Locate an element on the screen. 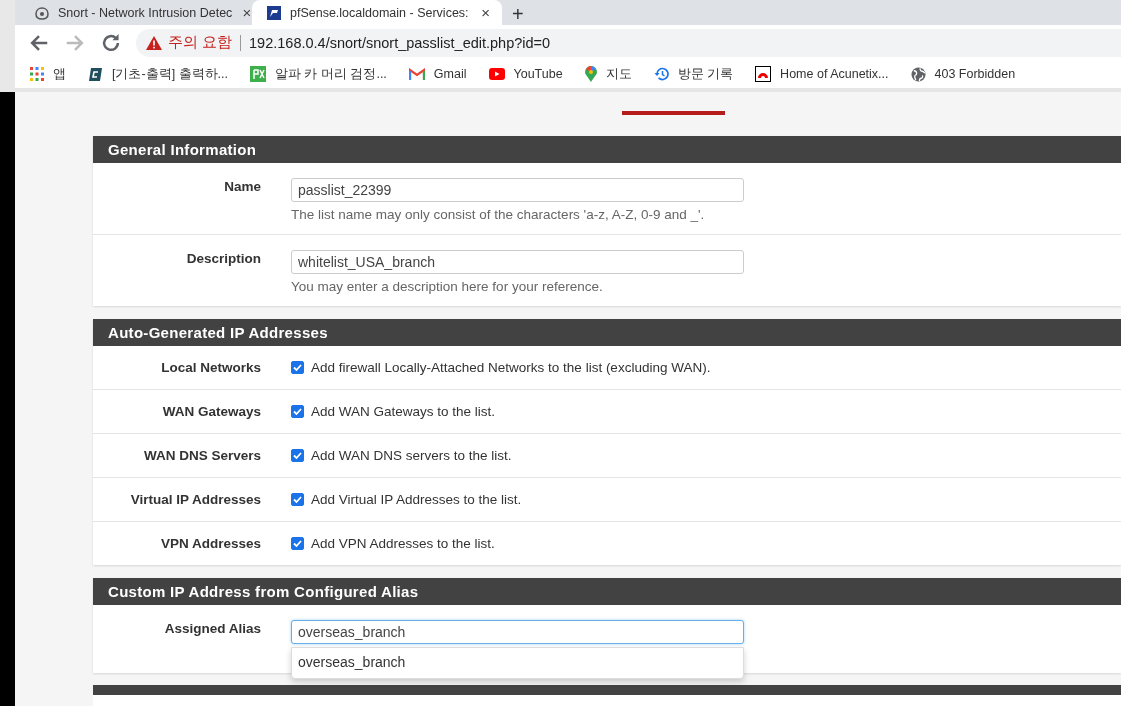 The image size is (1121, 706). field-label: Local Networks is located at coordinates (210, 367).